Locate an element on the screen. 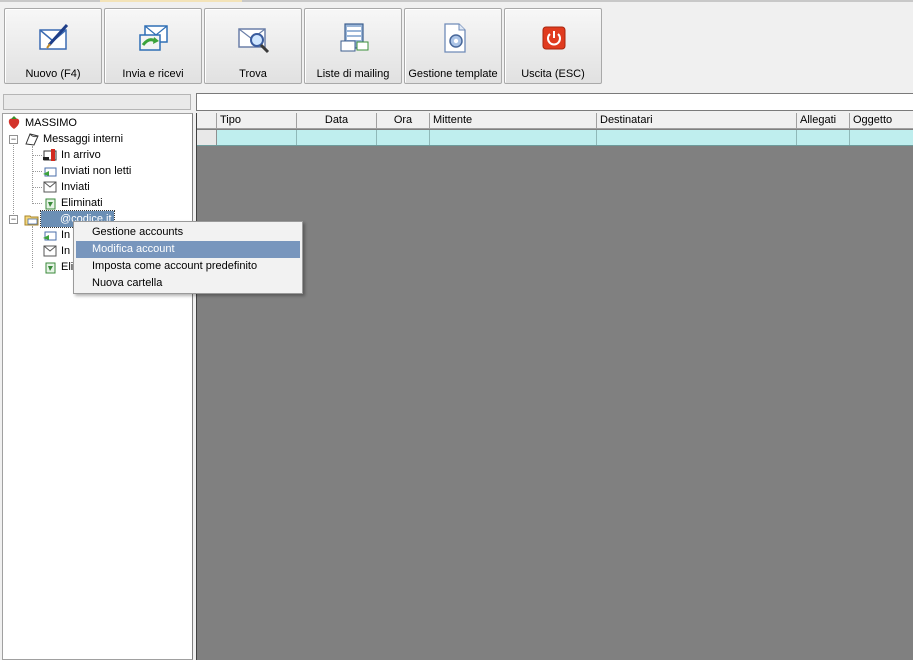 The image size is (913, 660). template-button: Gestione template is located at coordinates (453, 46).